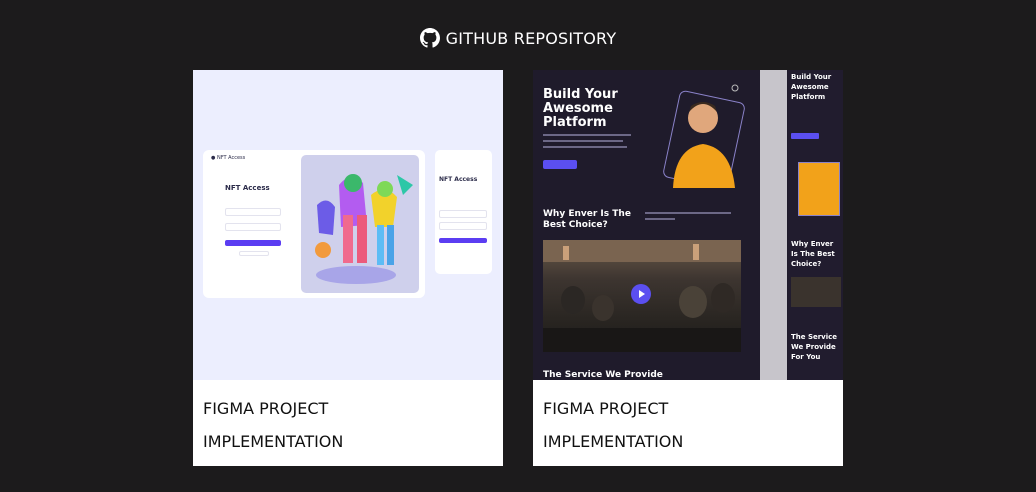 This screenshot has width=1036, height=492. I want to click on github-icon, so click(429, 38).